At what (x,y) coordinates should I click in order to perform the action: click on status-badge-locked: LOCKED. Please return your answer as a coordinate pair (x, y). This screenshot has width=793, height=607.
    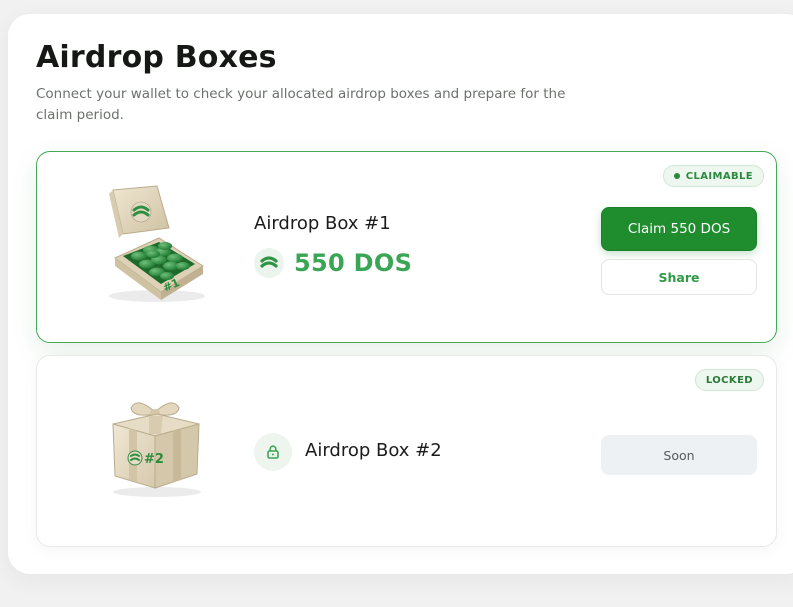
    Looking at the image, I should click on (729, 380).